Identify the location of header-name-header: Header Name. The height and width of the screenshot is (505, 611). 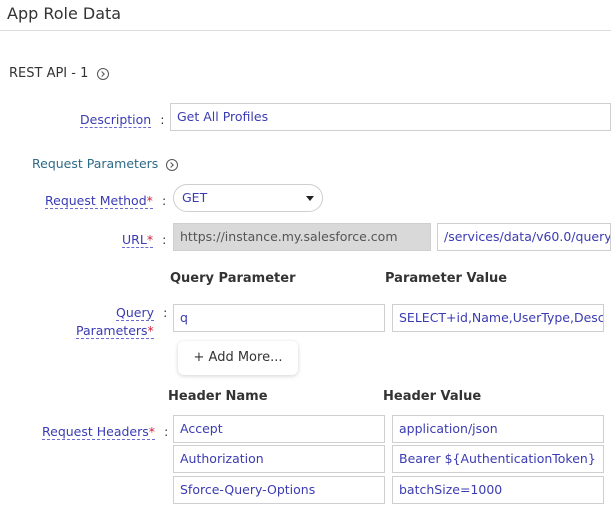
(218, 396).